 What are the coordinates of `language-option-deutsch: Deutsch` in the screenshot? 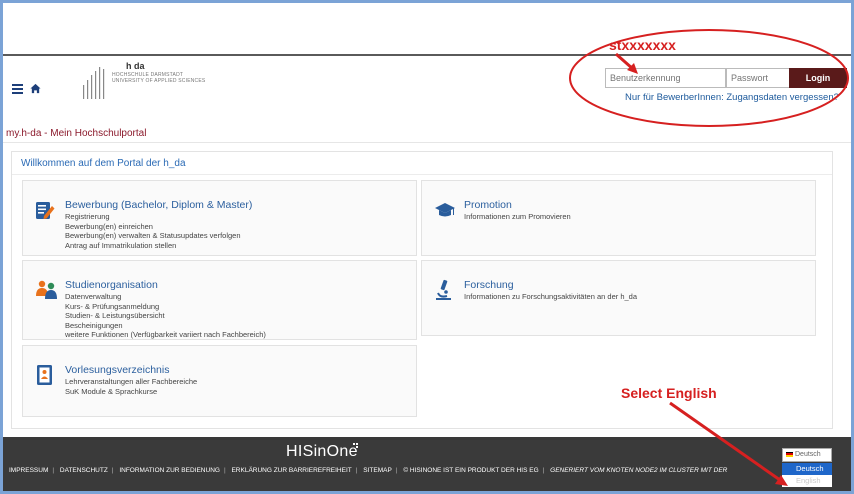 It's located at (807, 469).